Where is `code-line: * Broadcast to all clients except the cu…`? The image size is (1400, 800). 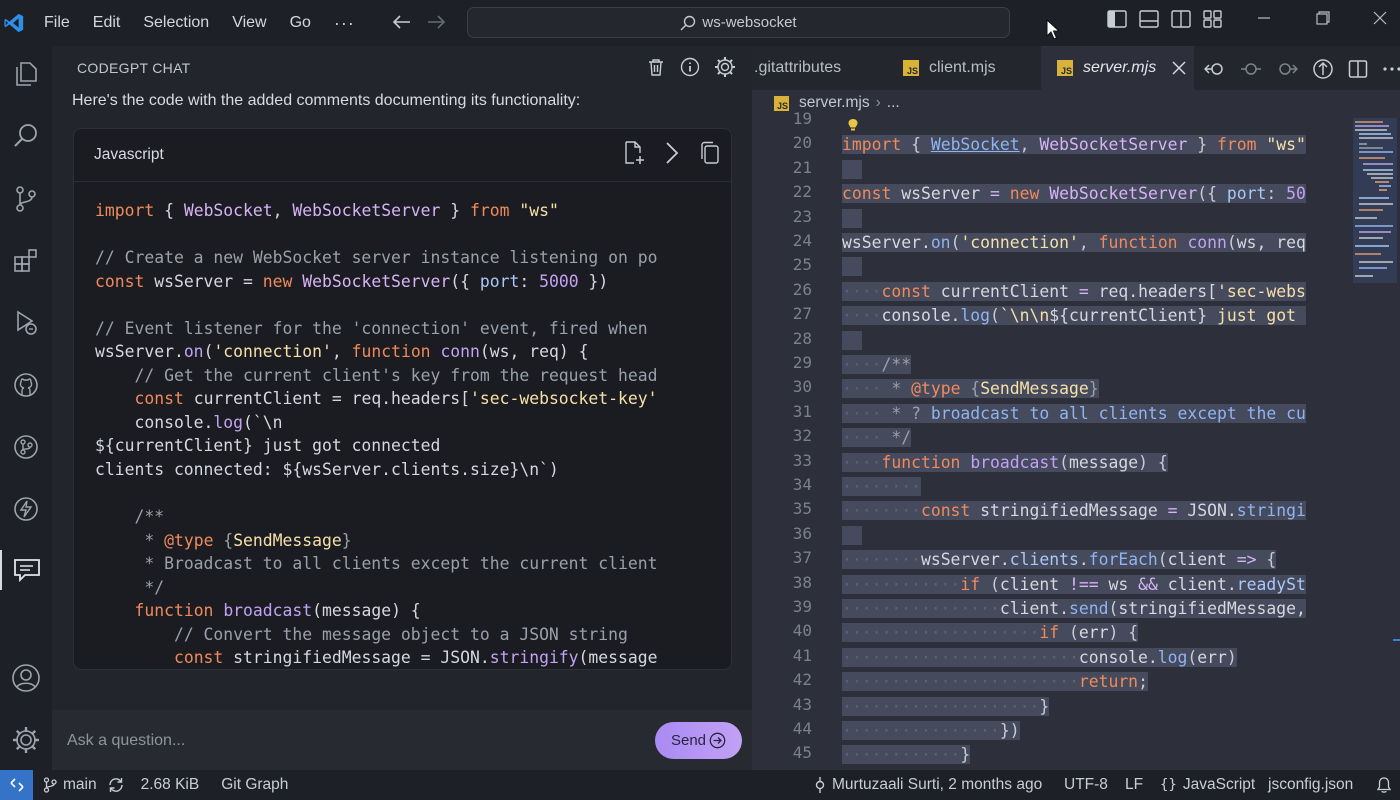
code-line: * Broadcast to all clients except the cu… is located at coordinates (376, 564).